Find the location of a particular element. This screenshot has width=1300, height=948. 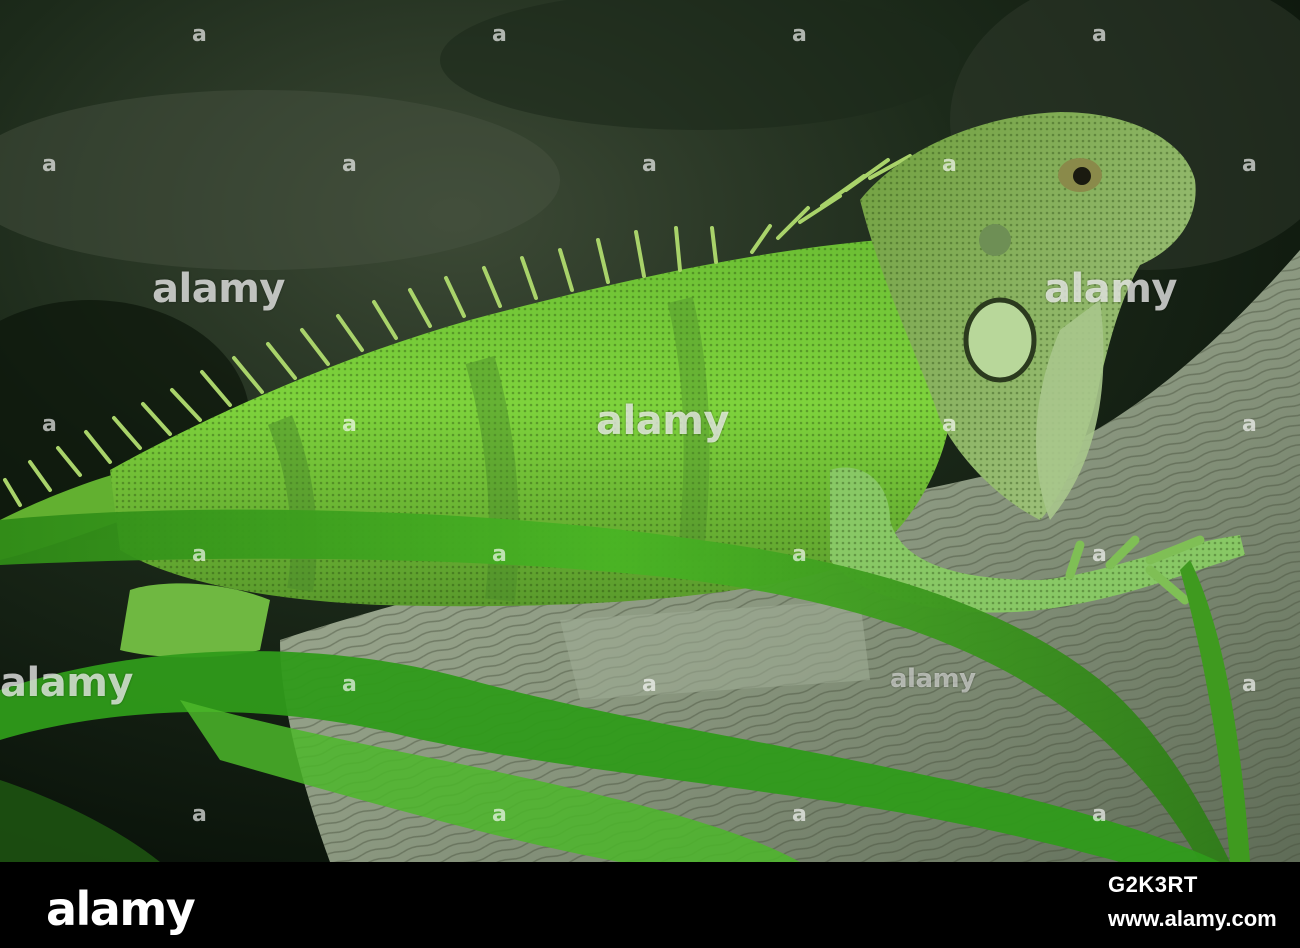

watermark-center: alamy is located at coordinates (662, 421).